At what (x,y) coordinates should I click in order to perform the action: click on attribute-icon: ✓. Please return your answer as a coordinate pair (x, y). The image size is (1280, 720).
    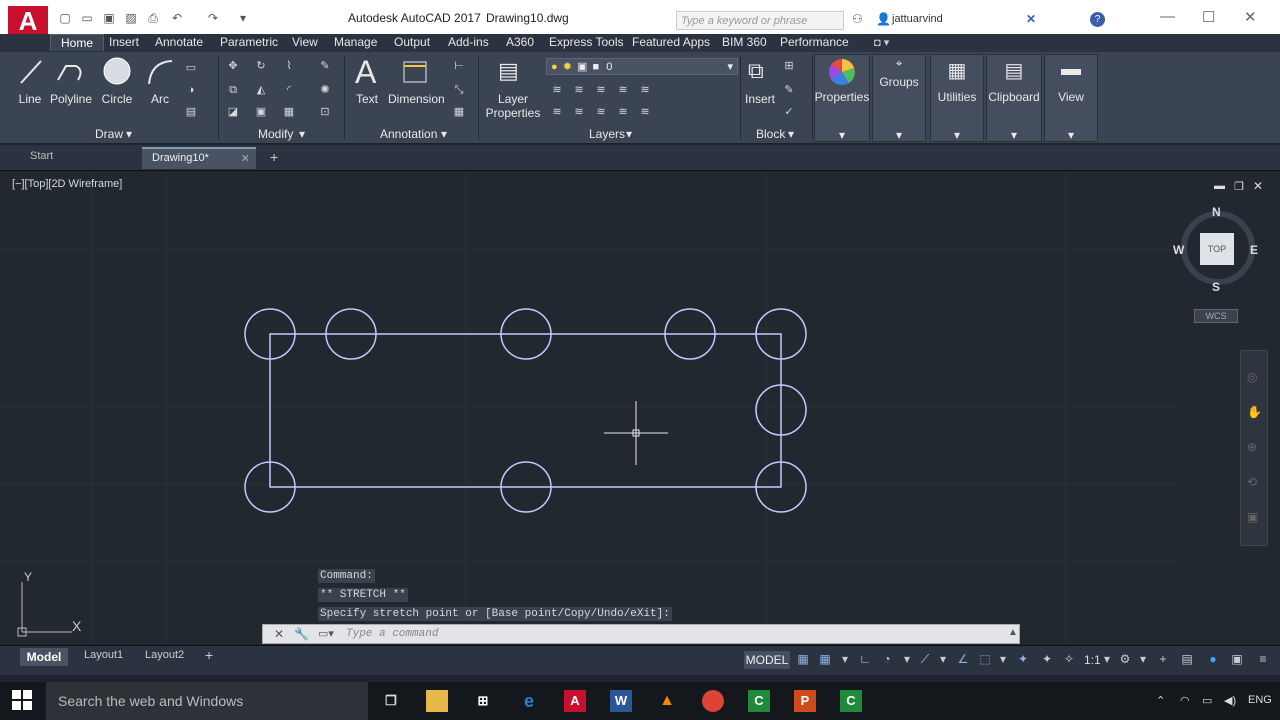
    Looking at the image, I should click on (789, 112).